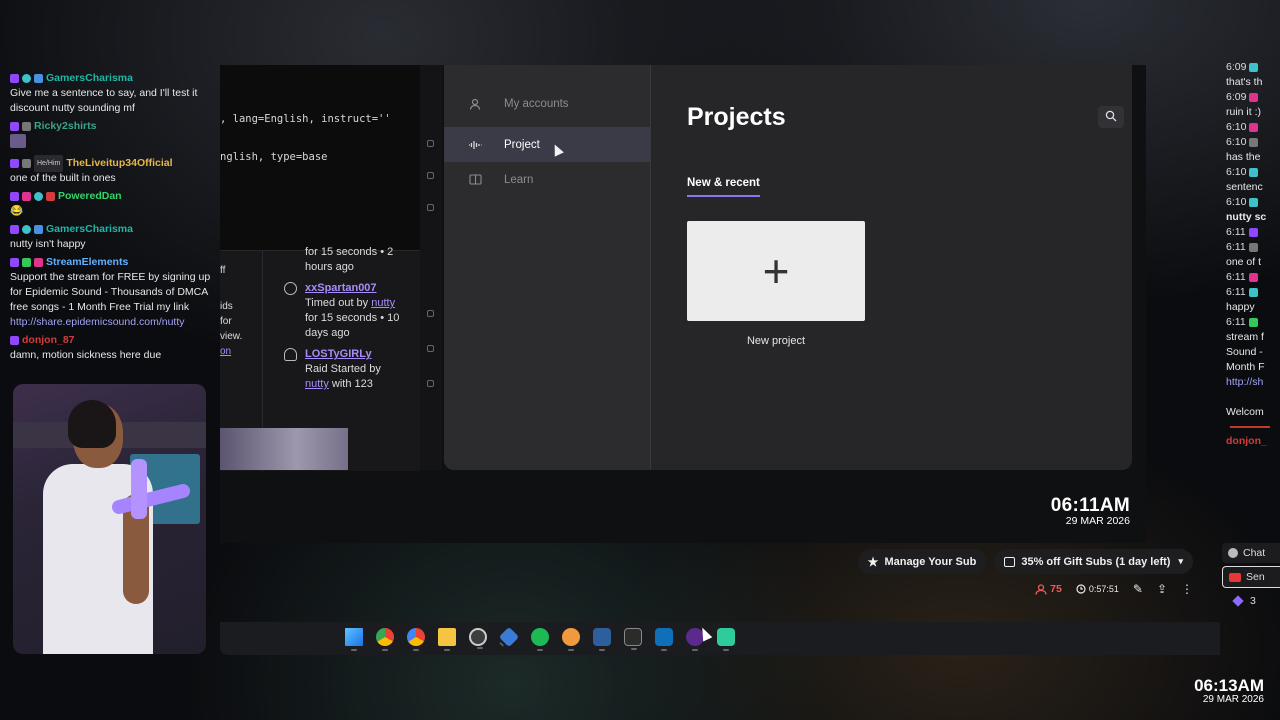 This screenshot has width=1280, height=720. Describe the element at coordinates (547, 267) in the screenshot. I see `app-sidebar: My accounts Project Learn` at that location.